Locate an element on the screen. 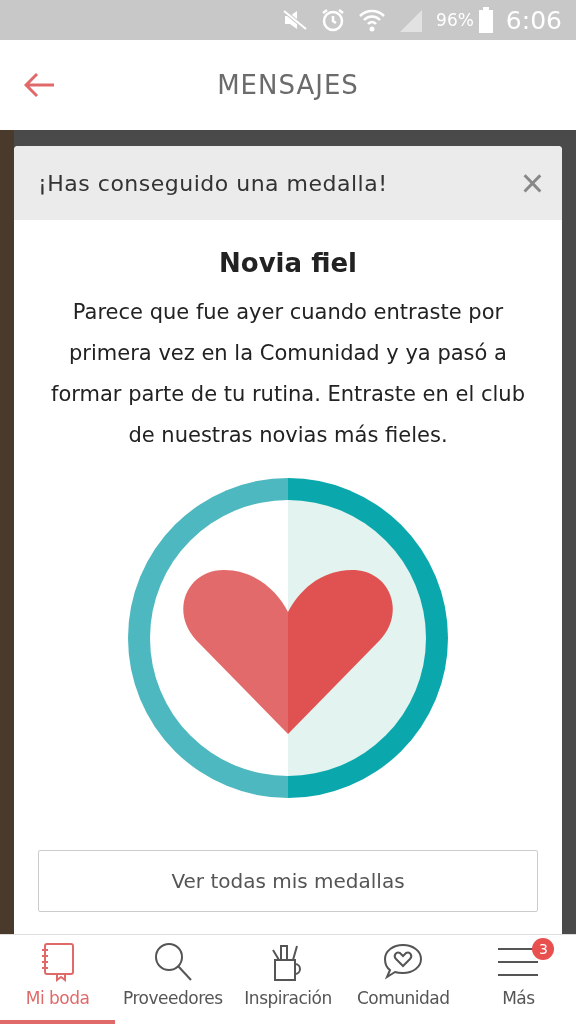  heart-chat-icon is located at coordinates (403, 962).